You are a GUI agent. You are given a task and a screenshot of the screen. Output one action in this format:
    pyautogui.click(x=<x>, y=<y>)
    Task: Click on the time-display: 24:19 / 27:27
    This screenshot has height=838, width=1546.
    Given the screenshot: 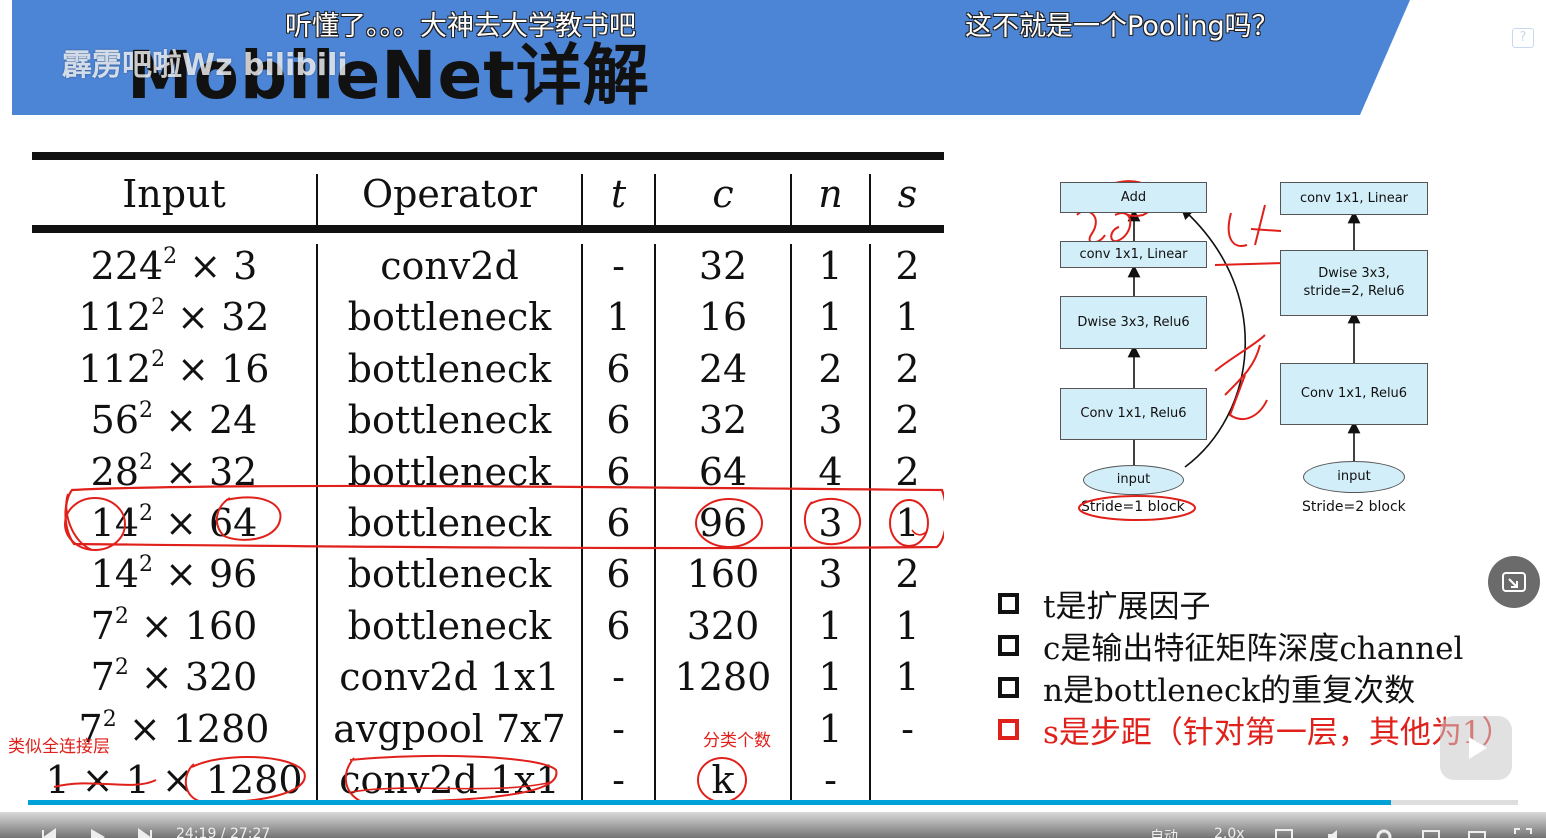 What is the action you would take?
    pyautogui.click(x=223, y=832)
    